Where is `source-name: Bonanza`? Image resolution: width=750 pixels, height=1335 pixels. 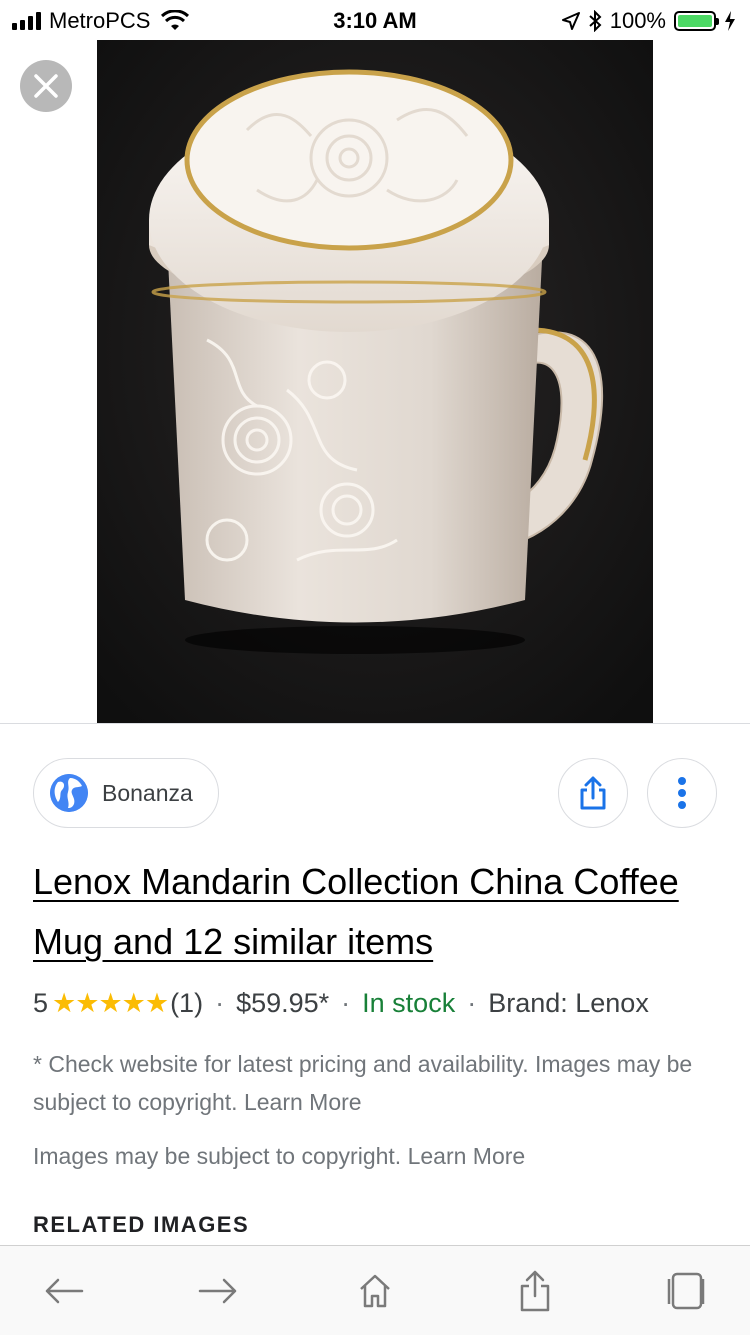 source-name: Bonanza is located at coordinates (147, 792).